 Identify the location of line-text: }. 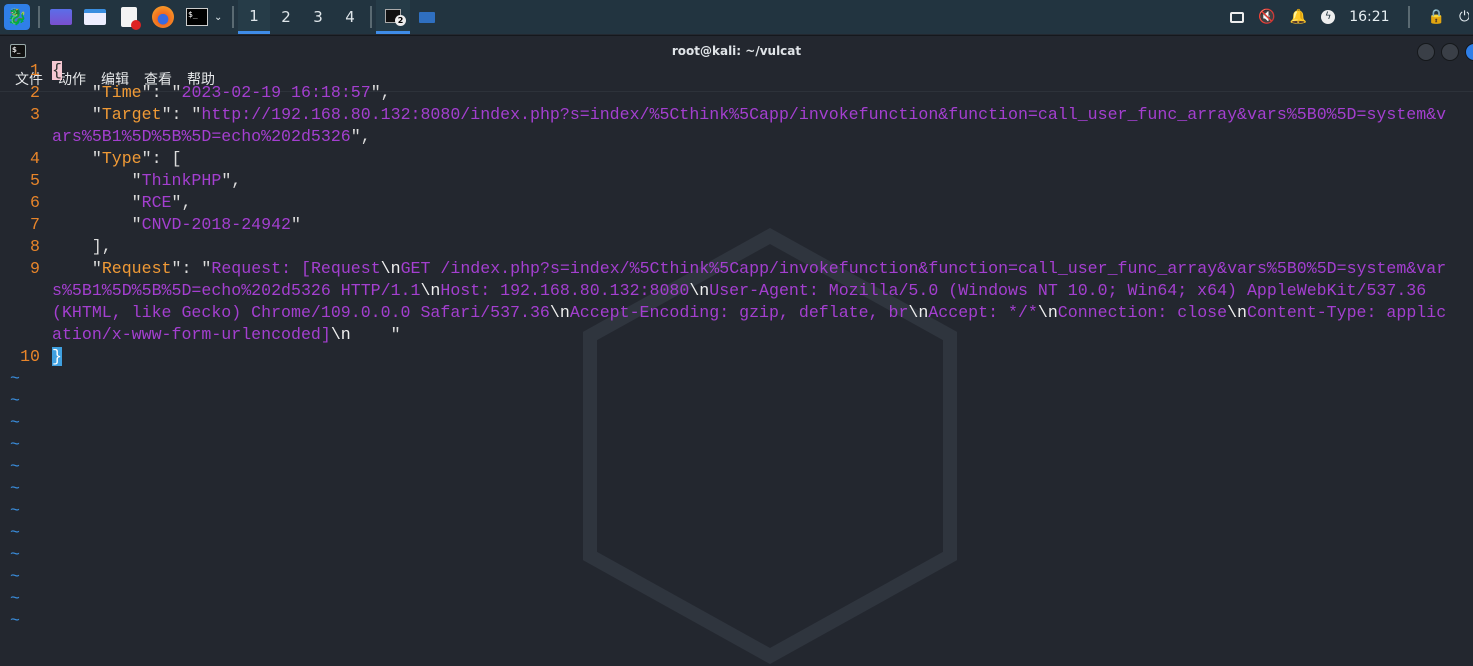
(754, 357).